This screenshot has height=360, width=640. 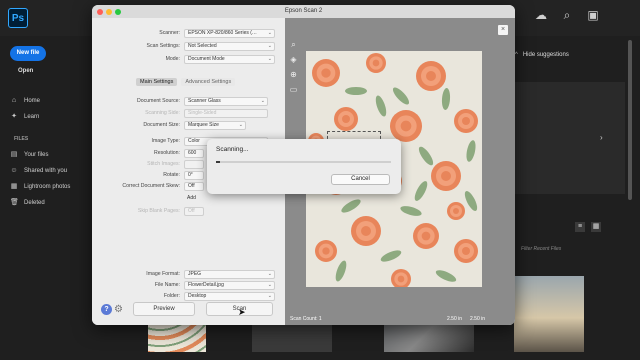 I want to click on top-bar-icons: ☁ ⌕ ▣, so click(x=567, y=15).